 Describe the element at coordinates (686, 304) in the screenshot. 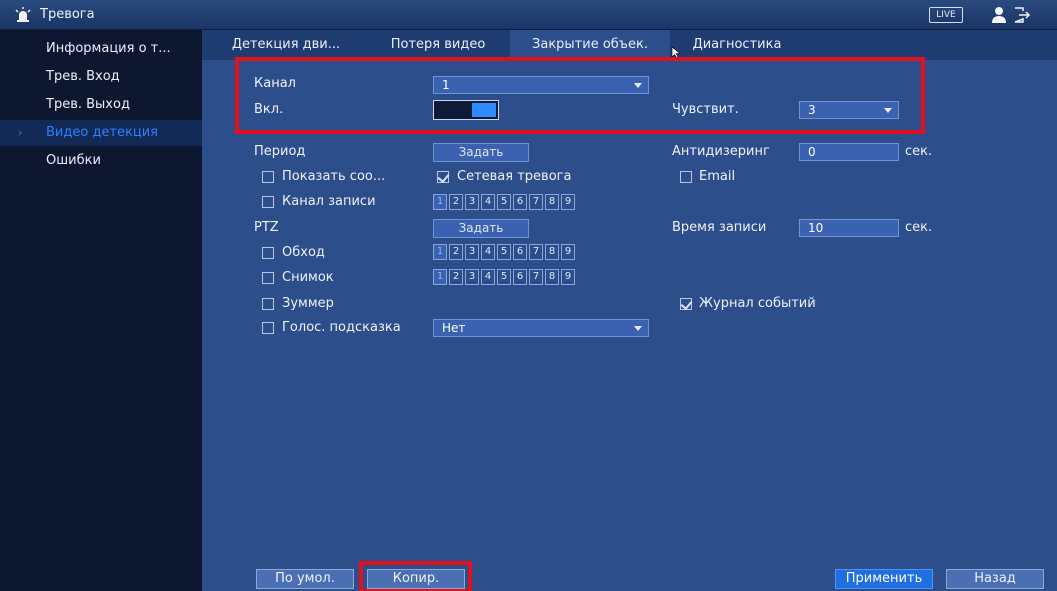

I see `event-log-checkbox` at that location.